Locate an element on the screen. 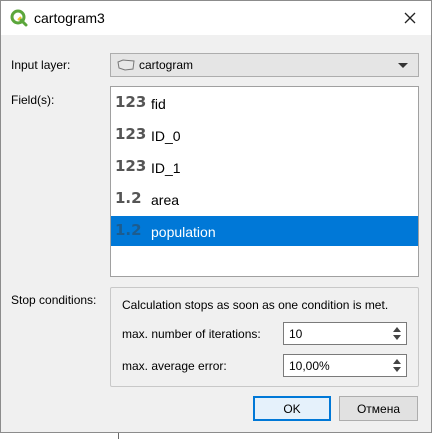 This screenshot has width=432, height=439. max-error-value: 10,00% is located at coordinates (309, 366).